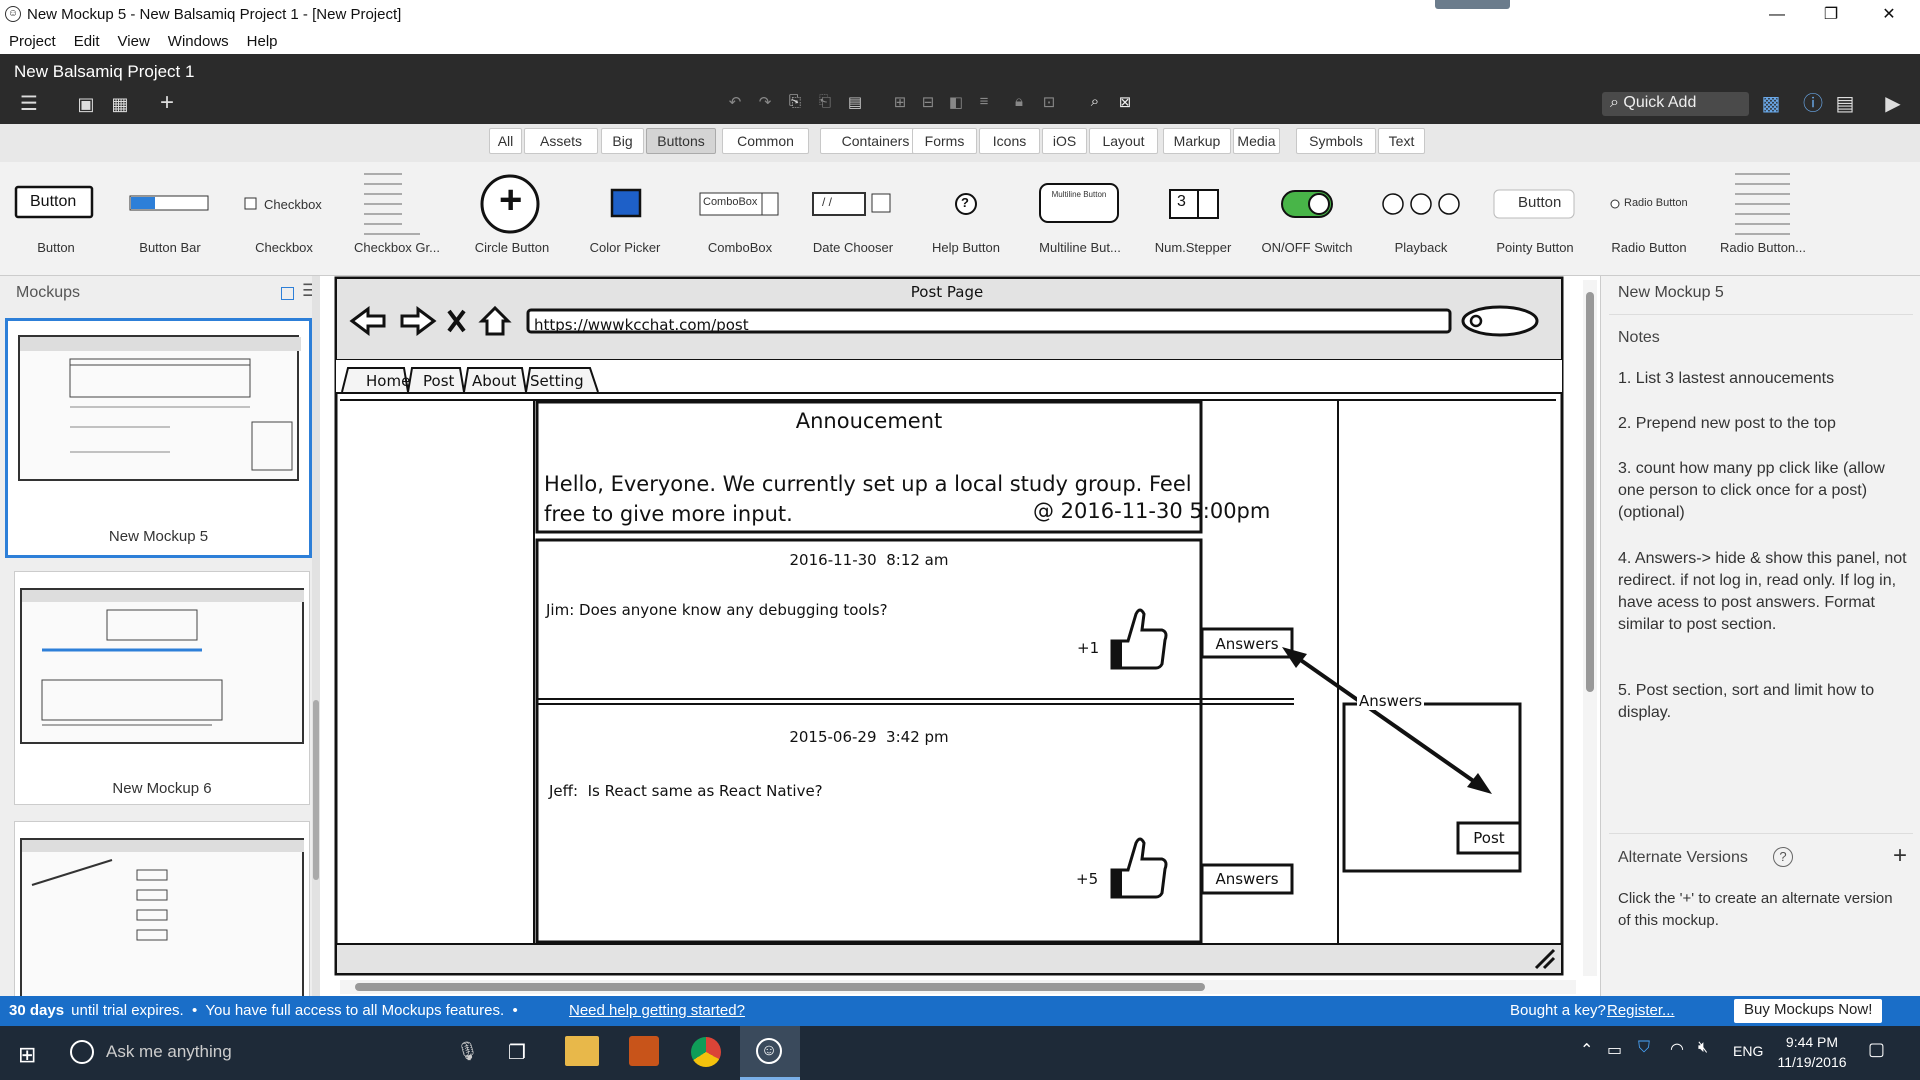 The image size is (1920, 1080). Describe the element at coordinates (120, 104) in the screenshot. I see `grid-view-icon: ▦` at that location.